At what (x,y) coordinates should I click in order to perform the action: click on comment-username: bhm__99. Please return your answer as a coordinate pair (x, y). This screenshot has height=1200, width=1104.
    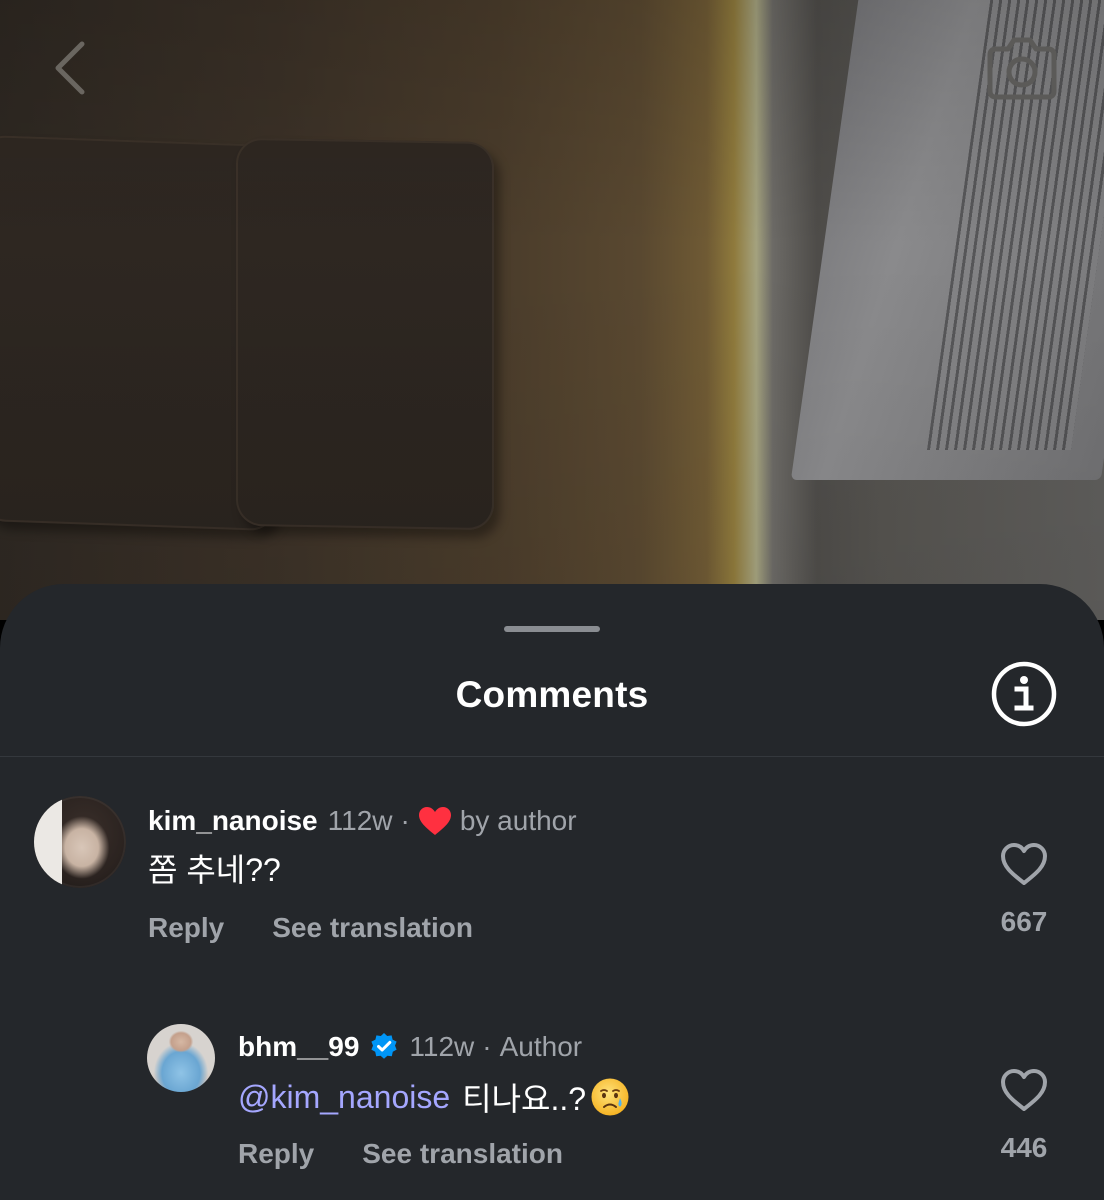
    Looking at the image, I should click on (298, 1047).